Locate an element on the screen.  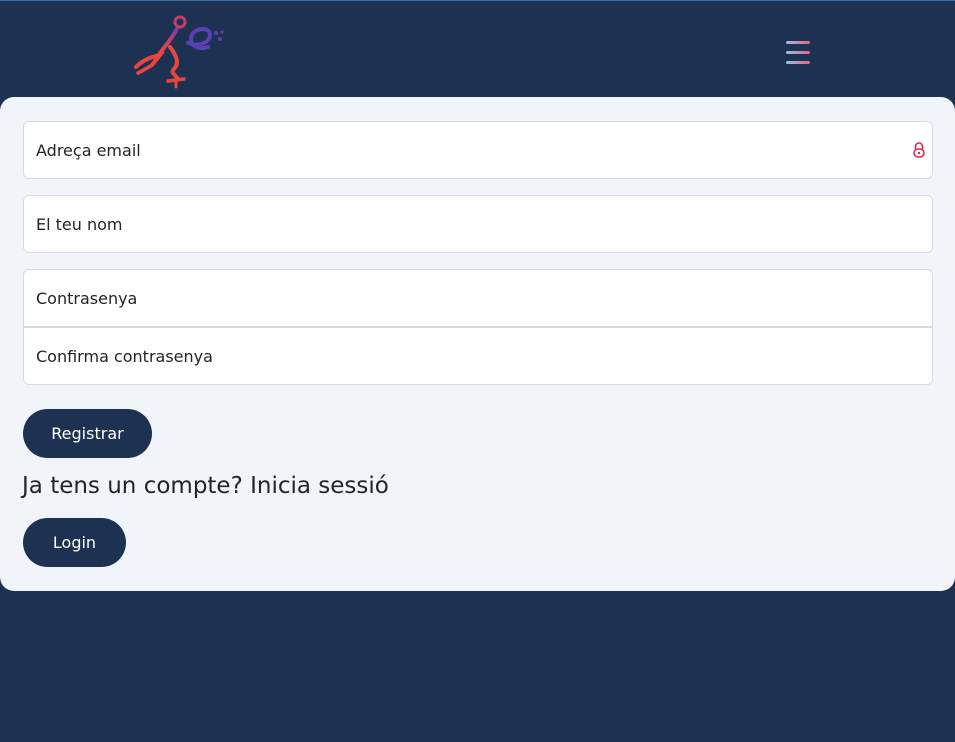
lock-icon is located at coordinates (919, 150).